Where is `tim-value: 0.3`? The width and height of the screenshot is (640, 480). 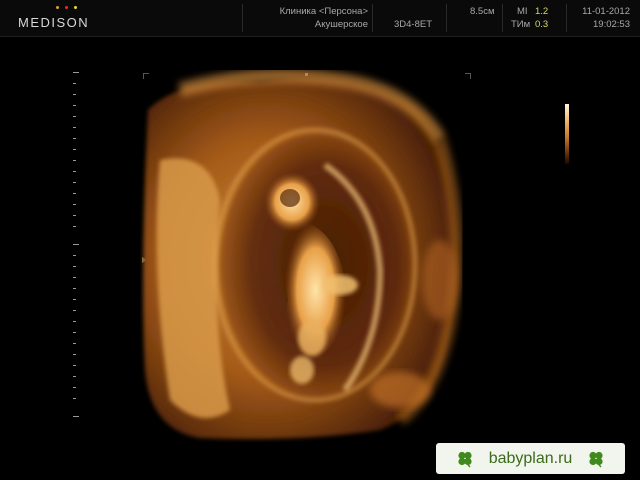
tim-value: 0.3 is located at coordinates (542, 24).